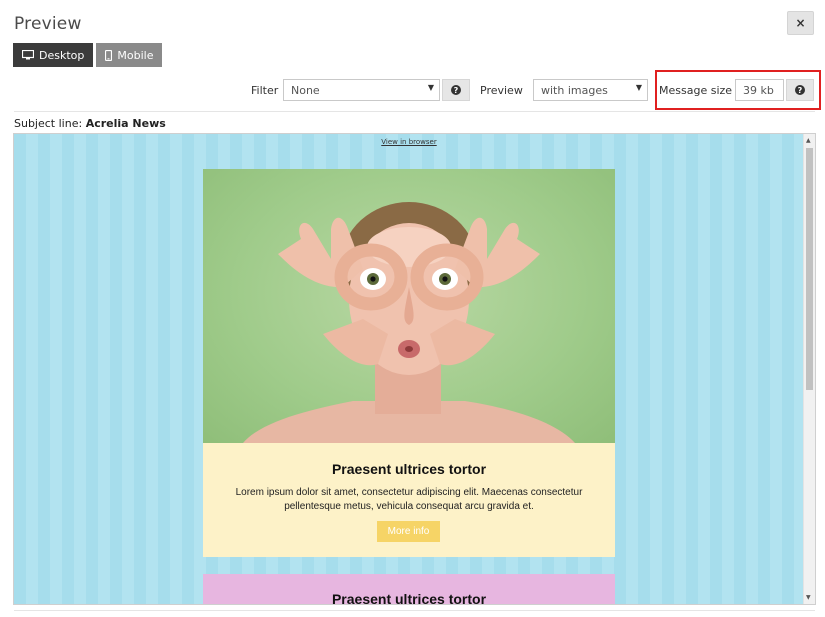 The width and height of the screenshot is (825, 617). Describe the element at coordinates (28, 55) in the screenshot. I see `desktop-icon` at that location.